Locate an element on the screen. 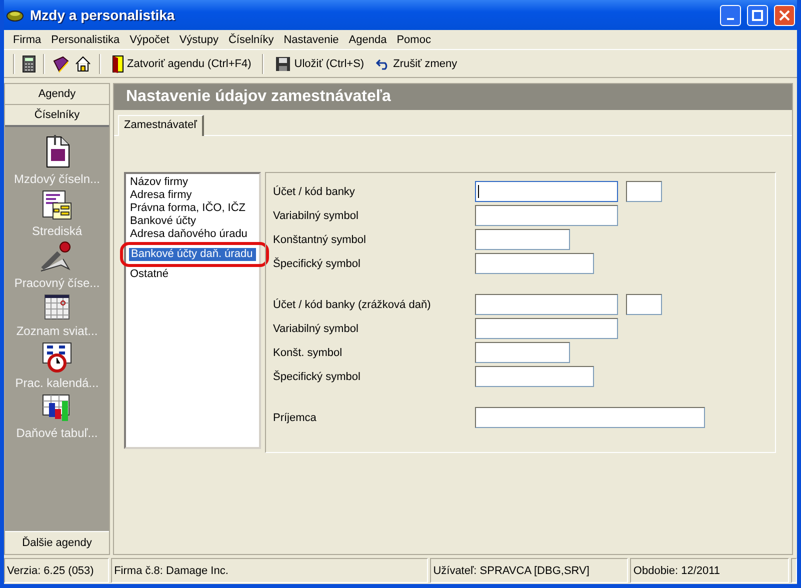 This screenshot has width=801, height=588. app-icon is located at coordinates (15, 15).